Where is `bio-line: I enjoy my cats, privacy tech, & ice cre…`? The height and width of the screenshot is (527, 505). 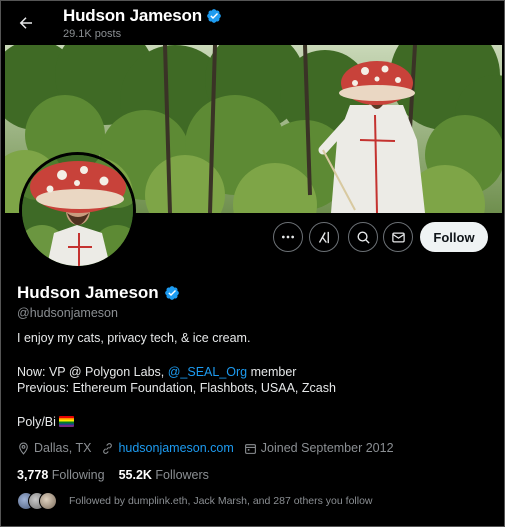
bio-line: I enjoy my cats, privacy tech, & ice cre… is located at coordinates (134, 338).